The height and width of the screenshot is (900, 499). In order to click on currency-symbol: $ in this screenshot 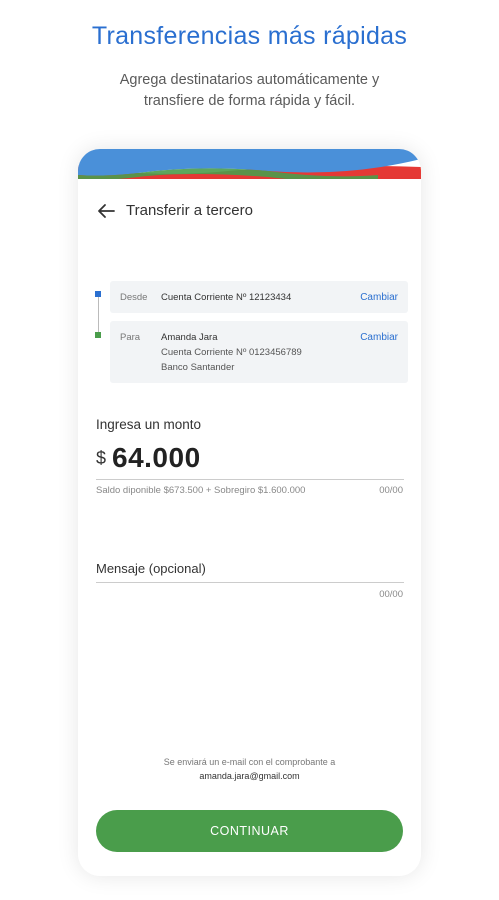, I will do `click(101, 458)`.